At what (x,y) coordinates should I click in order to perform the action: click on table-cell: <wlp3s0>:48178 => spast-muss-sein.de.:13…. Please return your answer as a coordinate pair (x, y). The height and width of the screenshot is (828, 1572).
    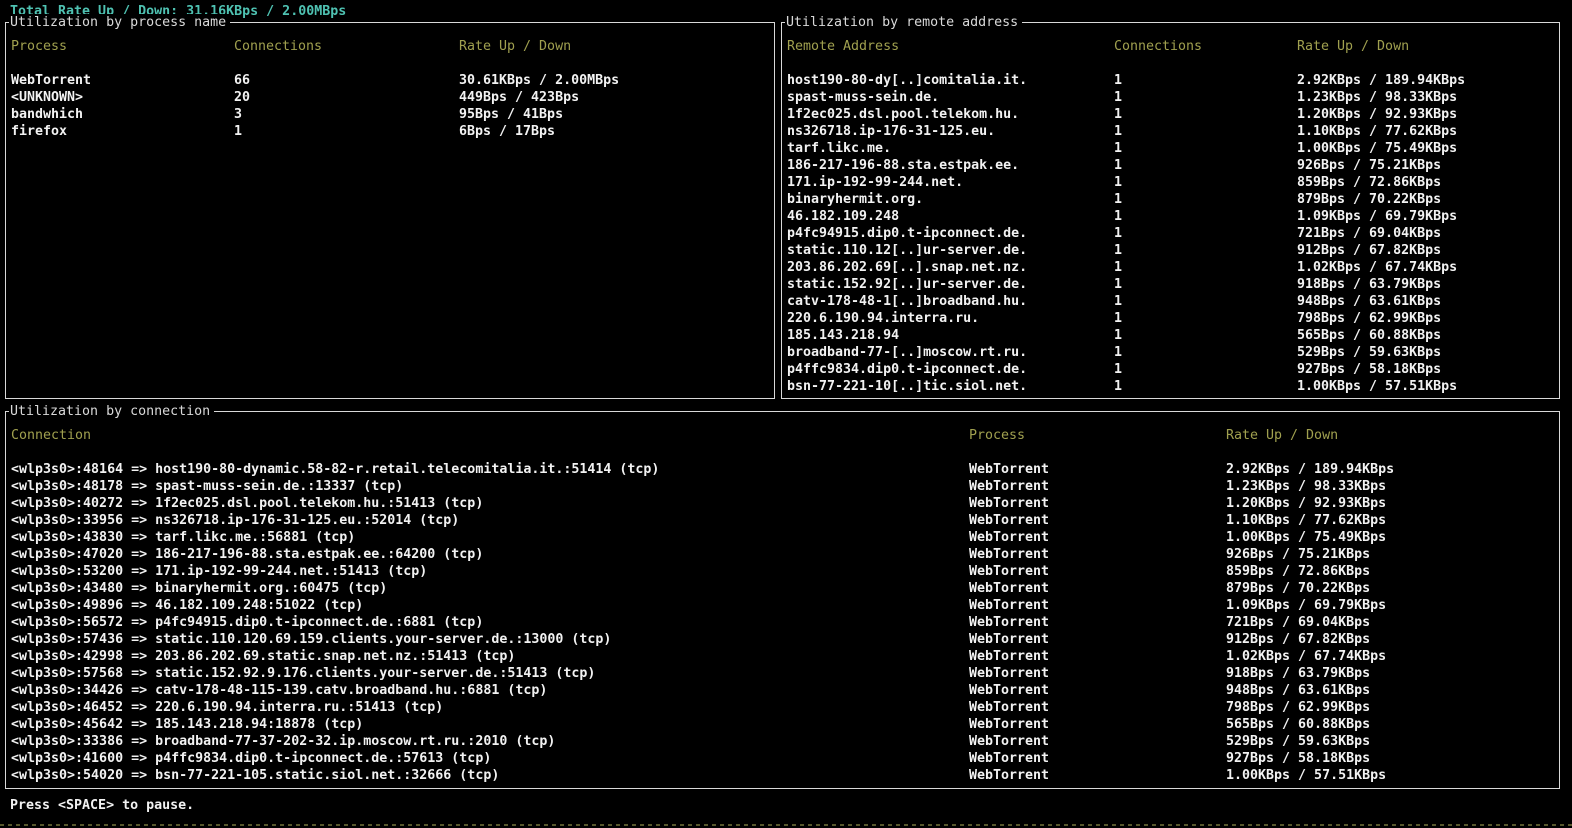
    Looking at the image, I should click on (207, 486).